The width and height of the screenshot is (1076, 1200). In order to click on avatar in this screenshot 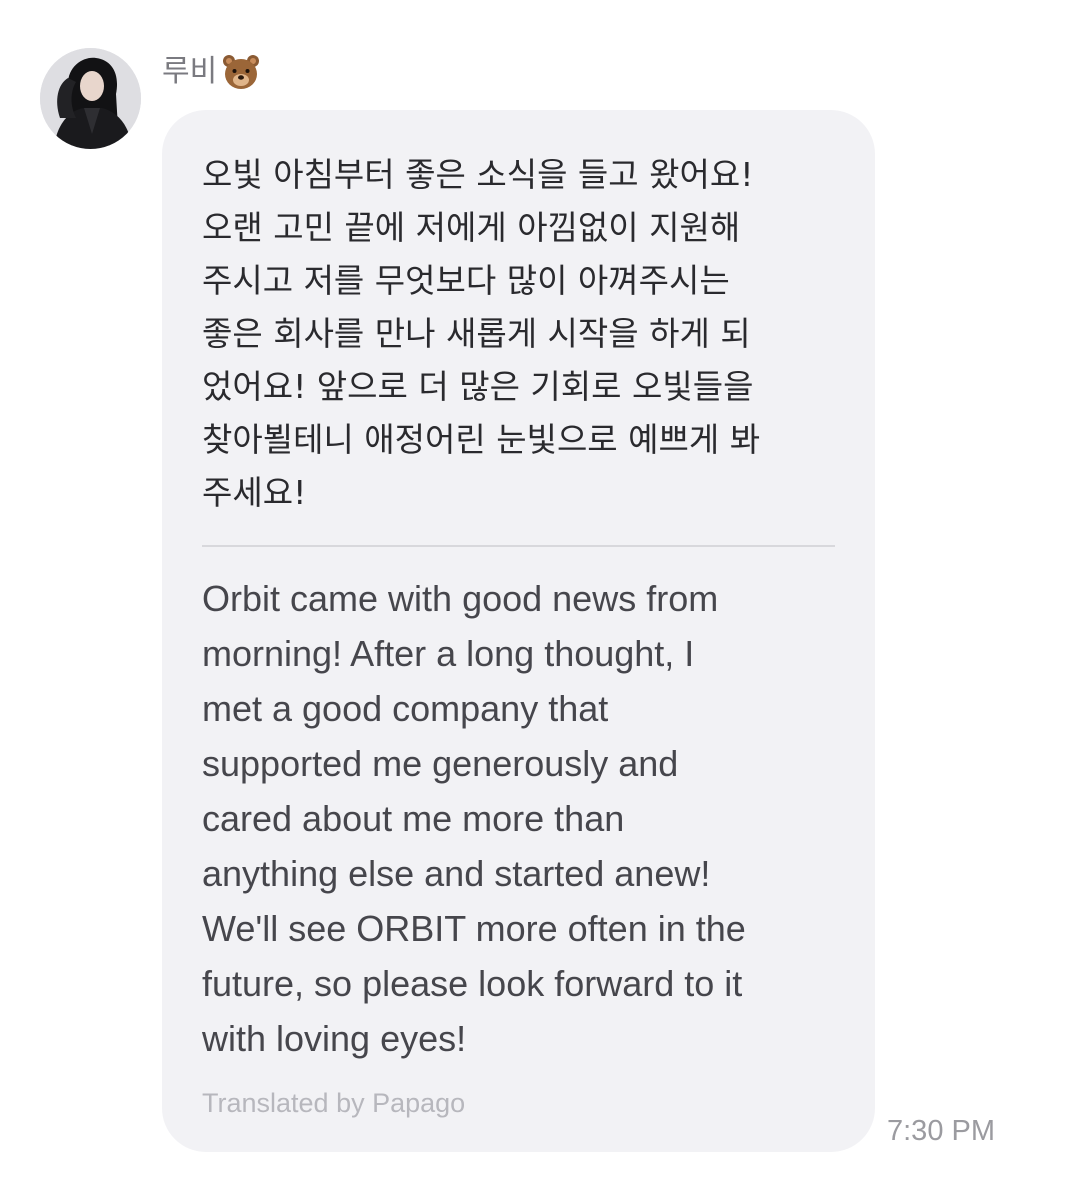, I will do `click(90, 98)`.